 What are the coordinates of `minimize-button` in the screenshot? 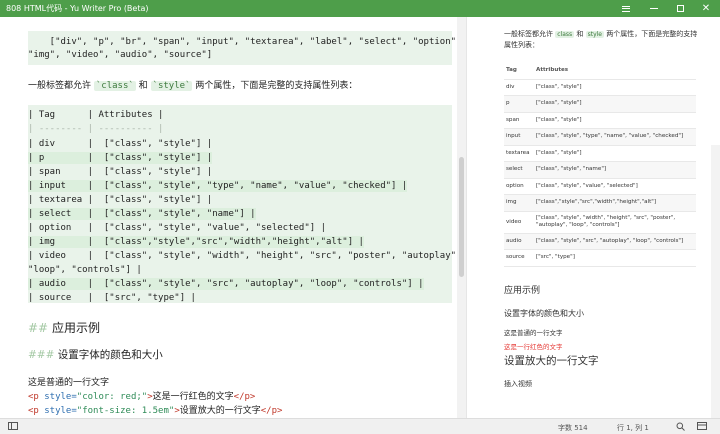 It's located at (654, 8).